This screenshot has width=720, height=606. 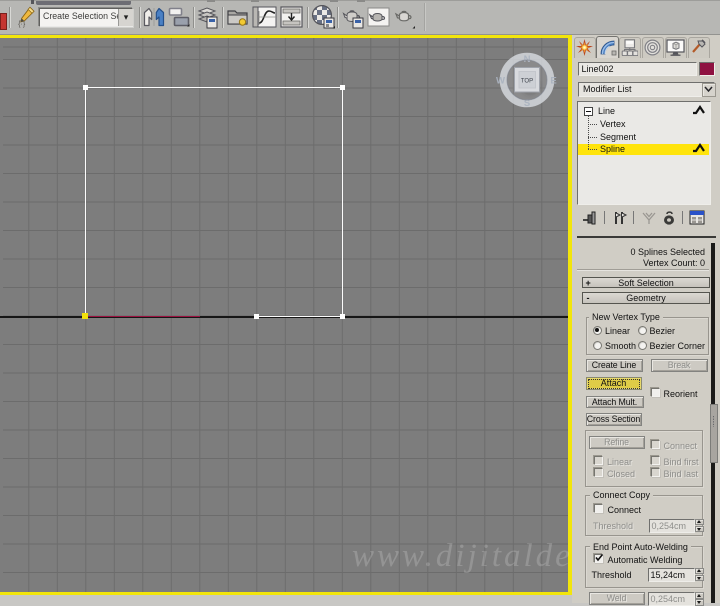 What do you see at coordinates (553, 81) in the screenshot?
I see `svg-text: E` at bounding box center [553, 81].